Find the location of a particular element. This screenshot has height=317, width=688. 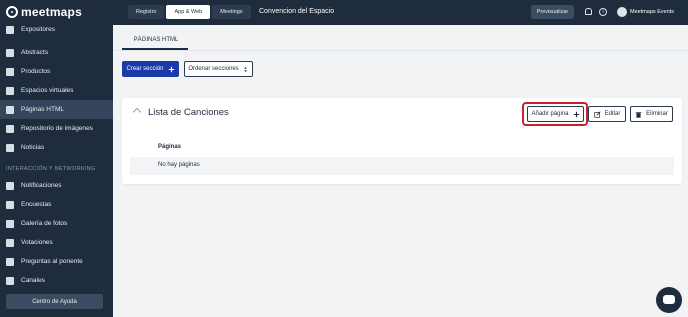

sidebar-item-label: Canales is located at coordinates (33, 280).